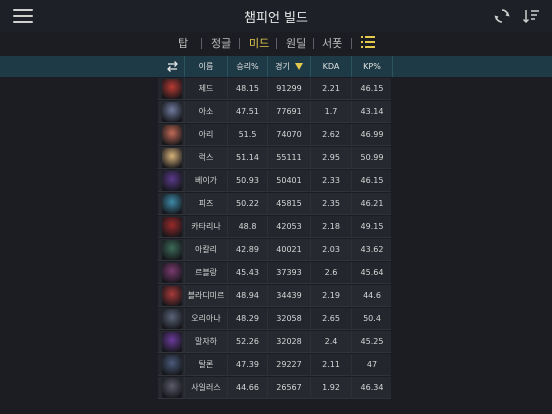 This screenshot has height=414, width=552. I want to click on cell-kda: 1.92, so click(330, 388).